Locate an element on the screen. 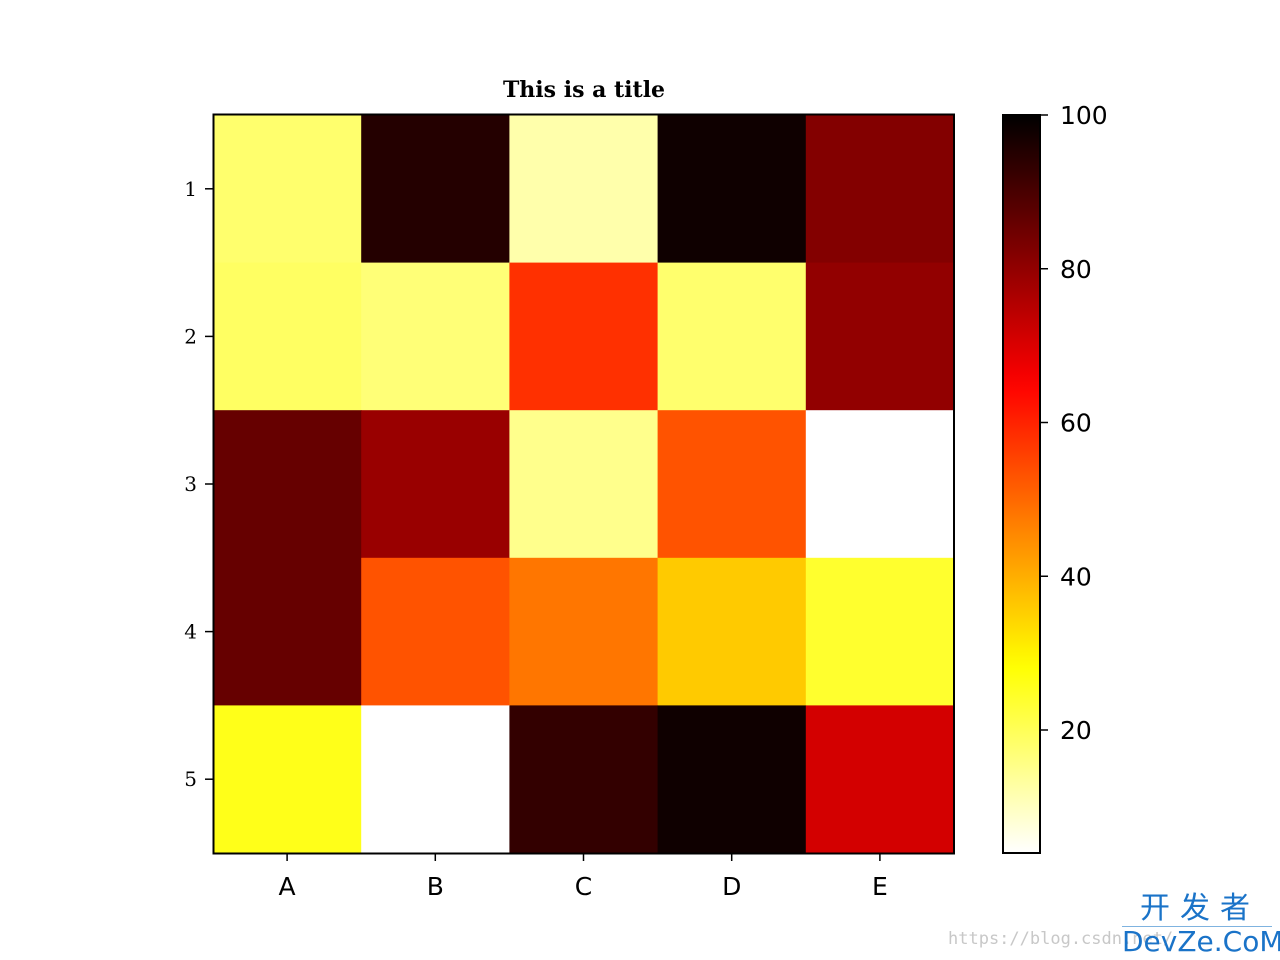 The height and width of the screenshot is (960, 1280). heatmap-cell-1-D is located at coordinates (732, 189).